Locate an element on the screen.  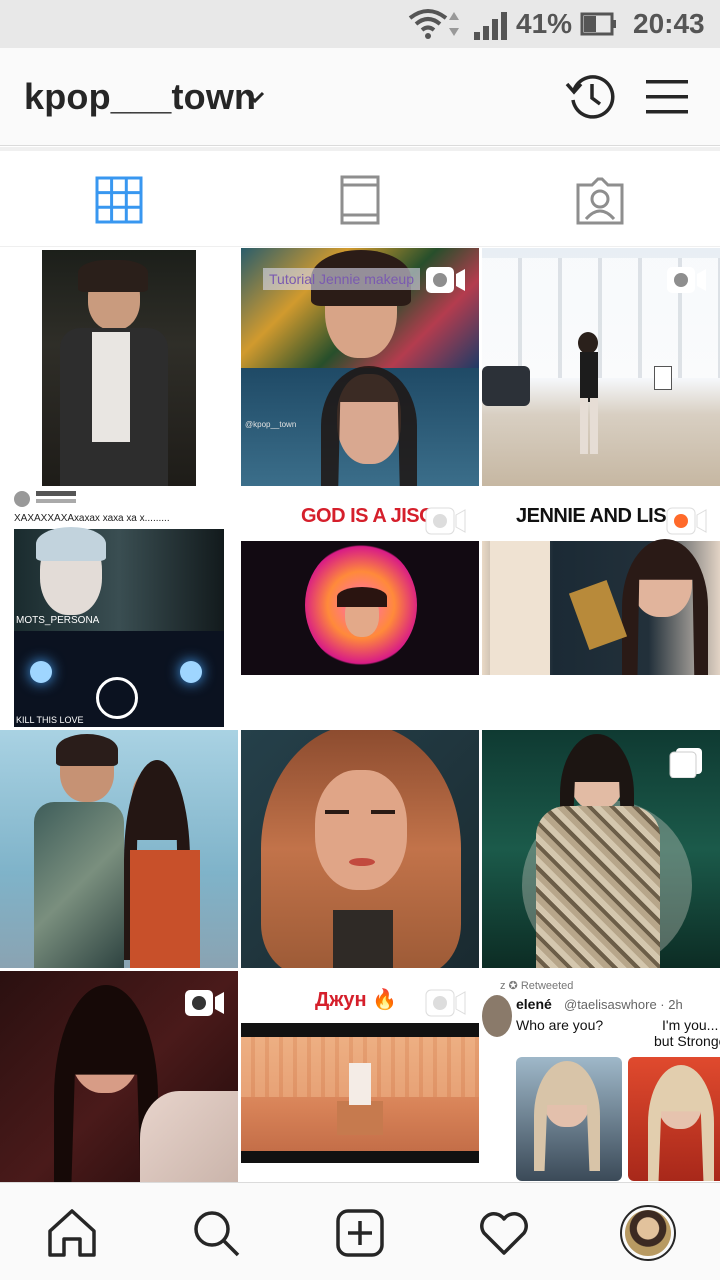
post-caption: Джун 🔥 is located at coordinates (356, 1000).